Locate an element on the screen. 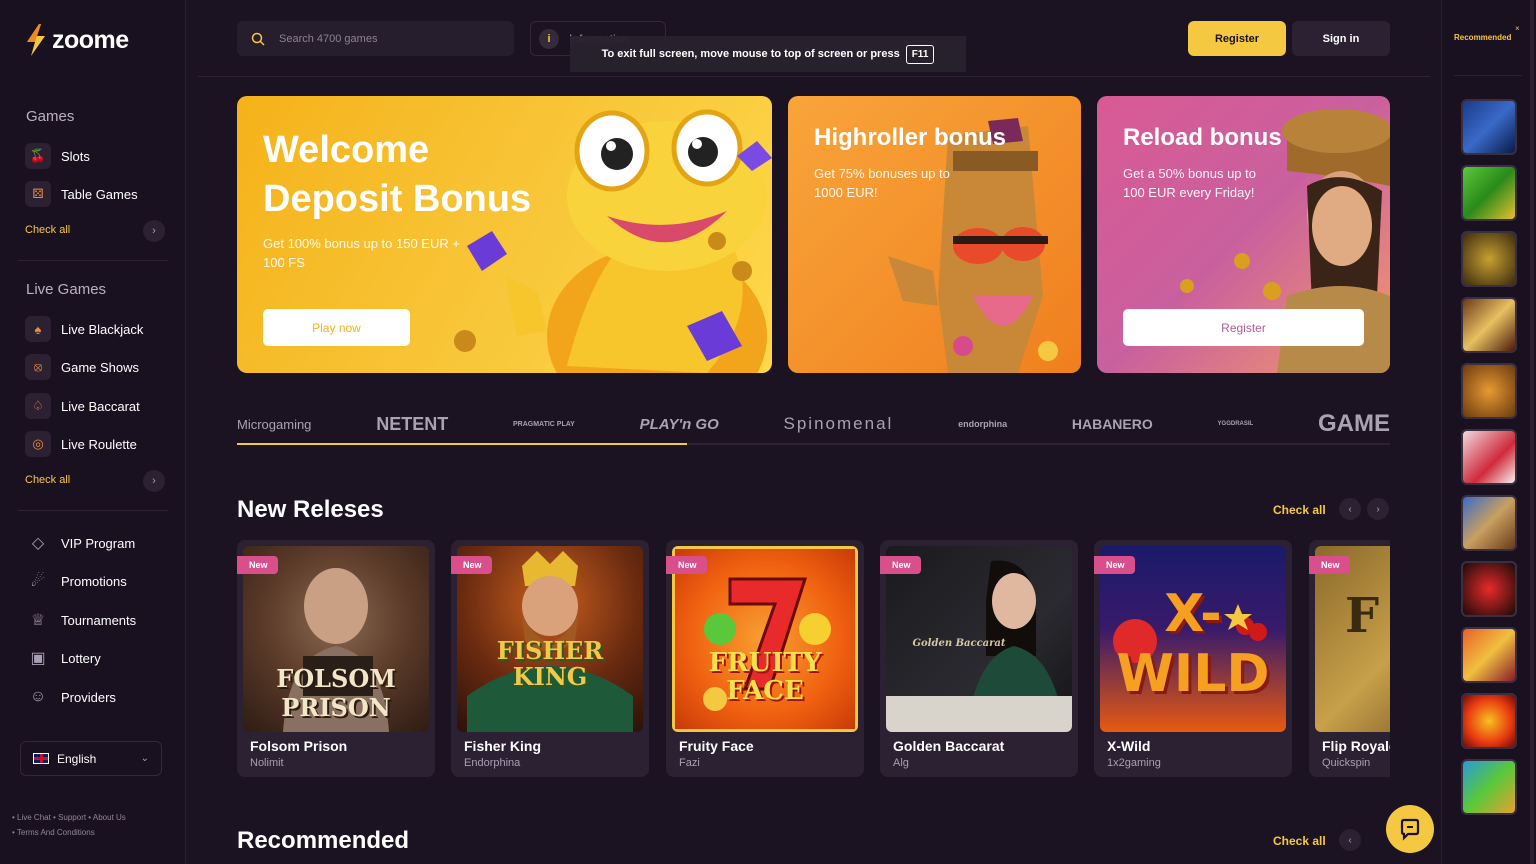  live-chat-button is located at coordinates (1410, 829).